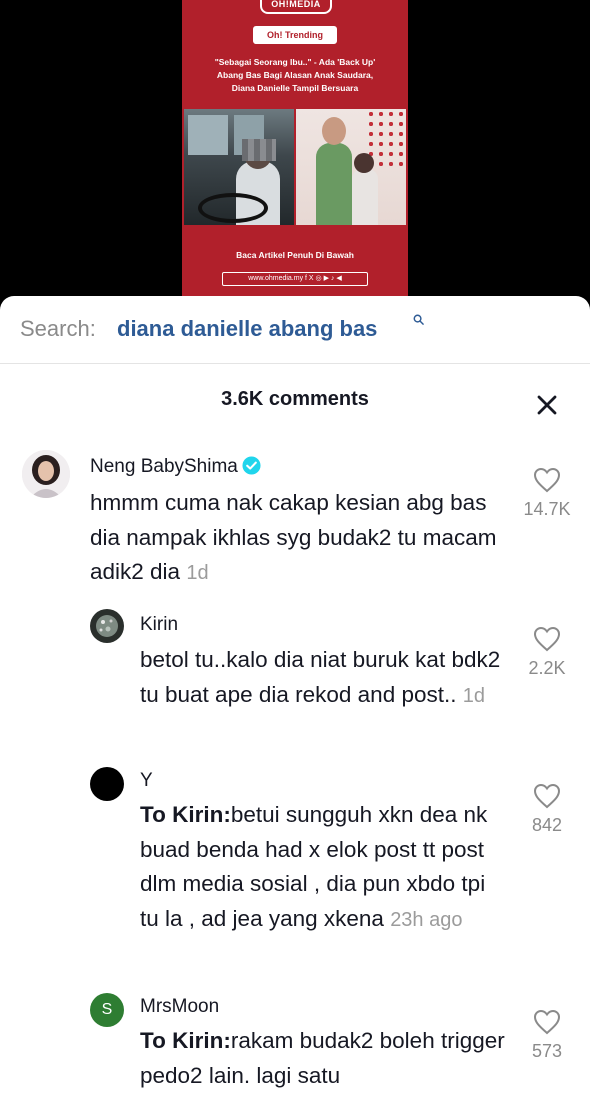  I want to click on trending-pill: Oh! Trending, so click(295, 35).